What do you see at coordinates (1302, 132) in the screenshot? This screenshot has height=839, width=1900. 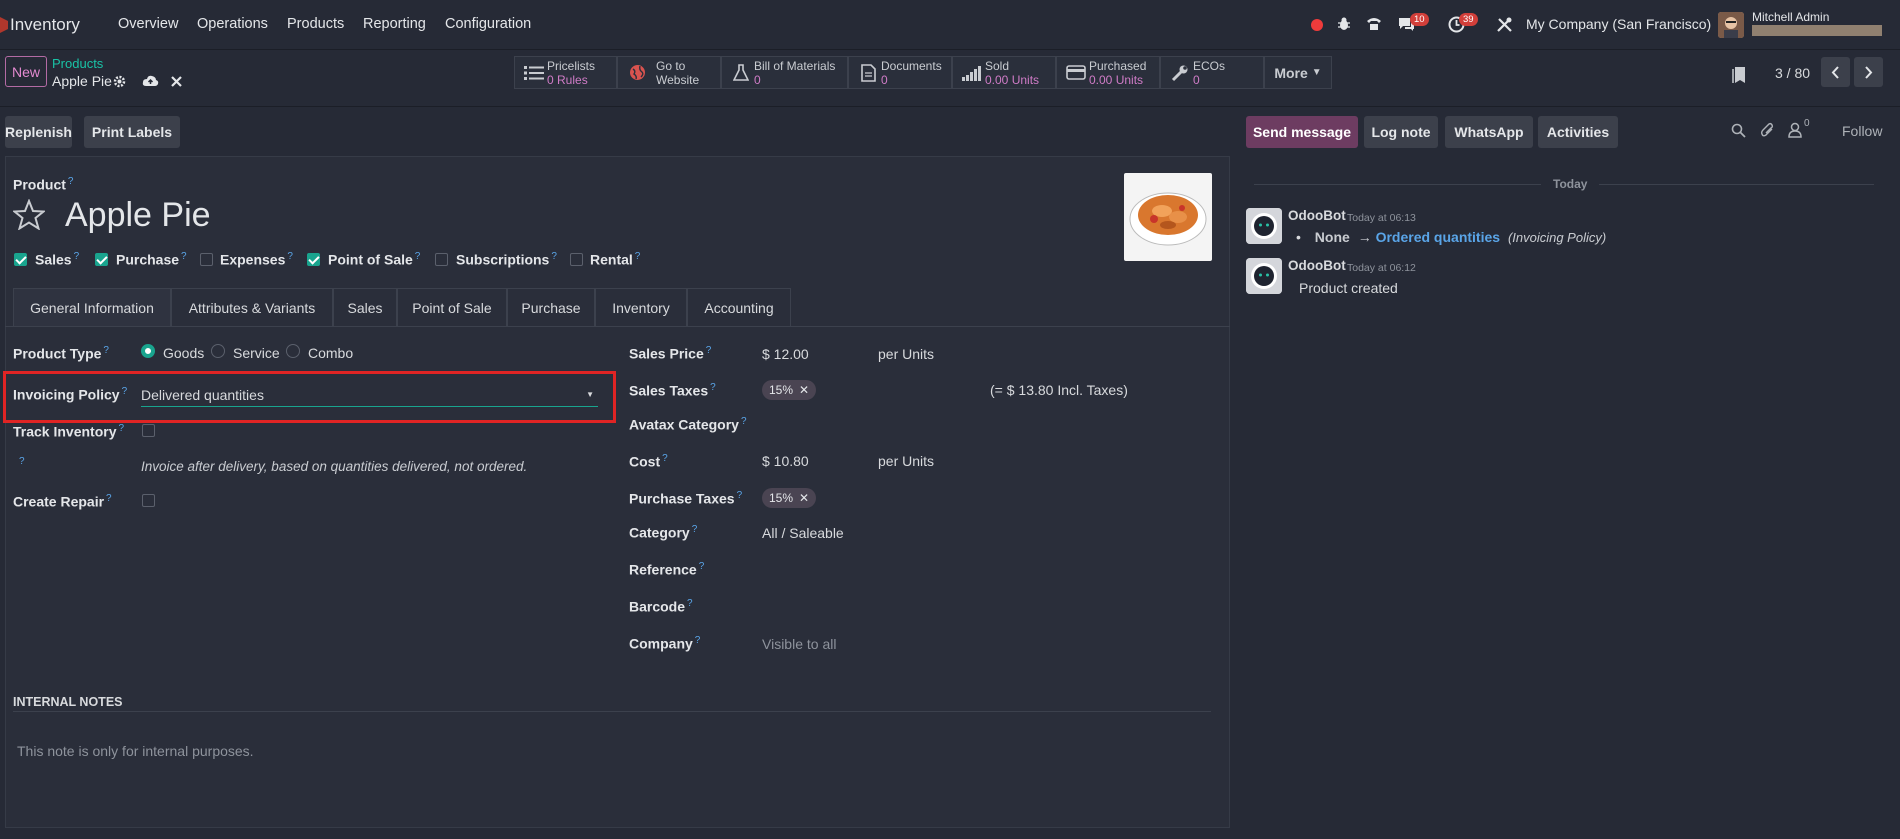 I see `send-message-button: Send message` at bounding box center [1302, 132].